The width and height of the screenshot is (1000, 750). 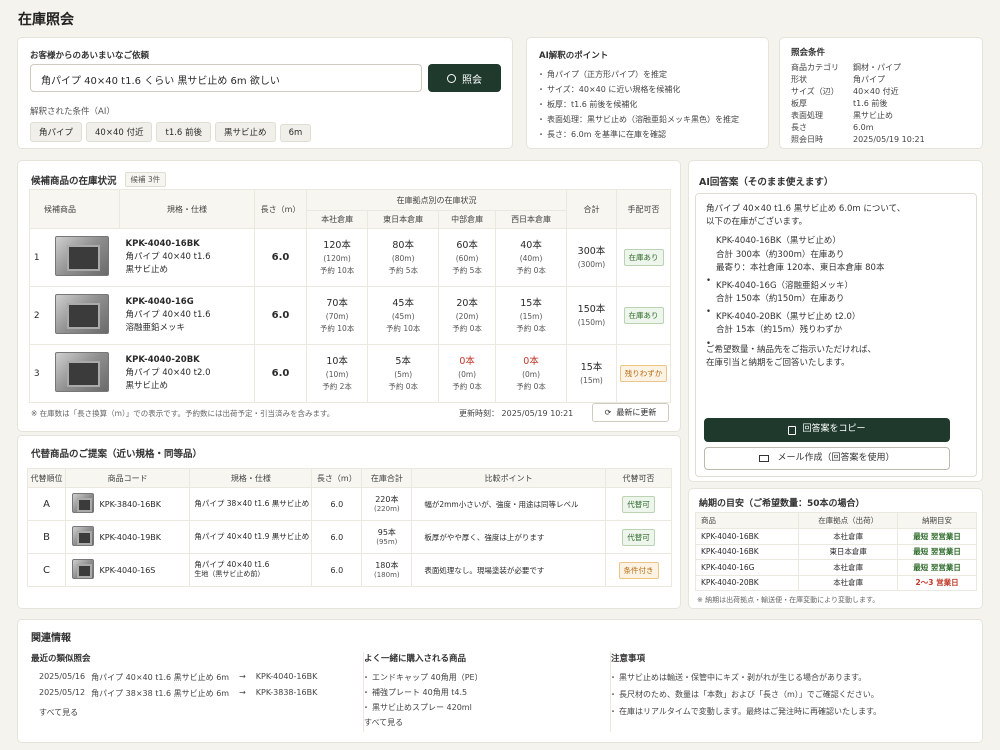 I want to click on stock-header: 候補商品の在庫状況 候補 3件, so click(x=99, y=179).